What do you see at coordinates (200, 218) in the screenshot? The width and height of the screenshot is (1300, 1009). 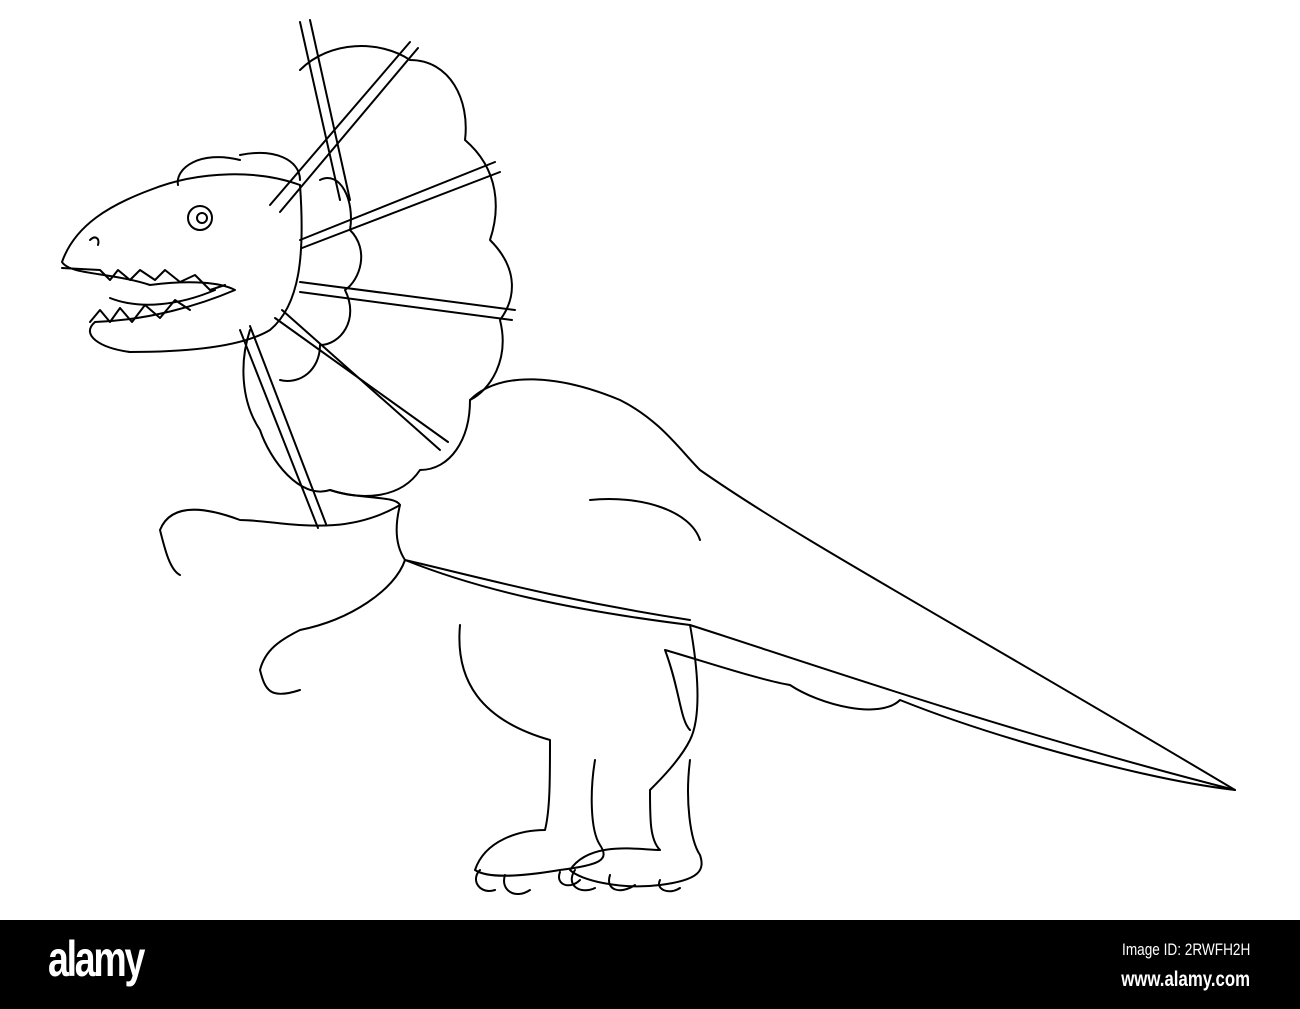 I see `eye` at bounding box center [200, 218].